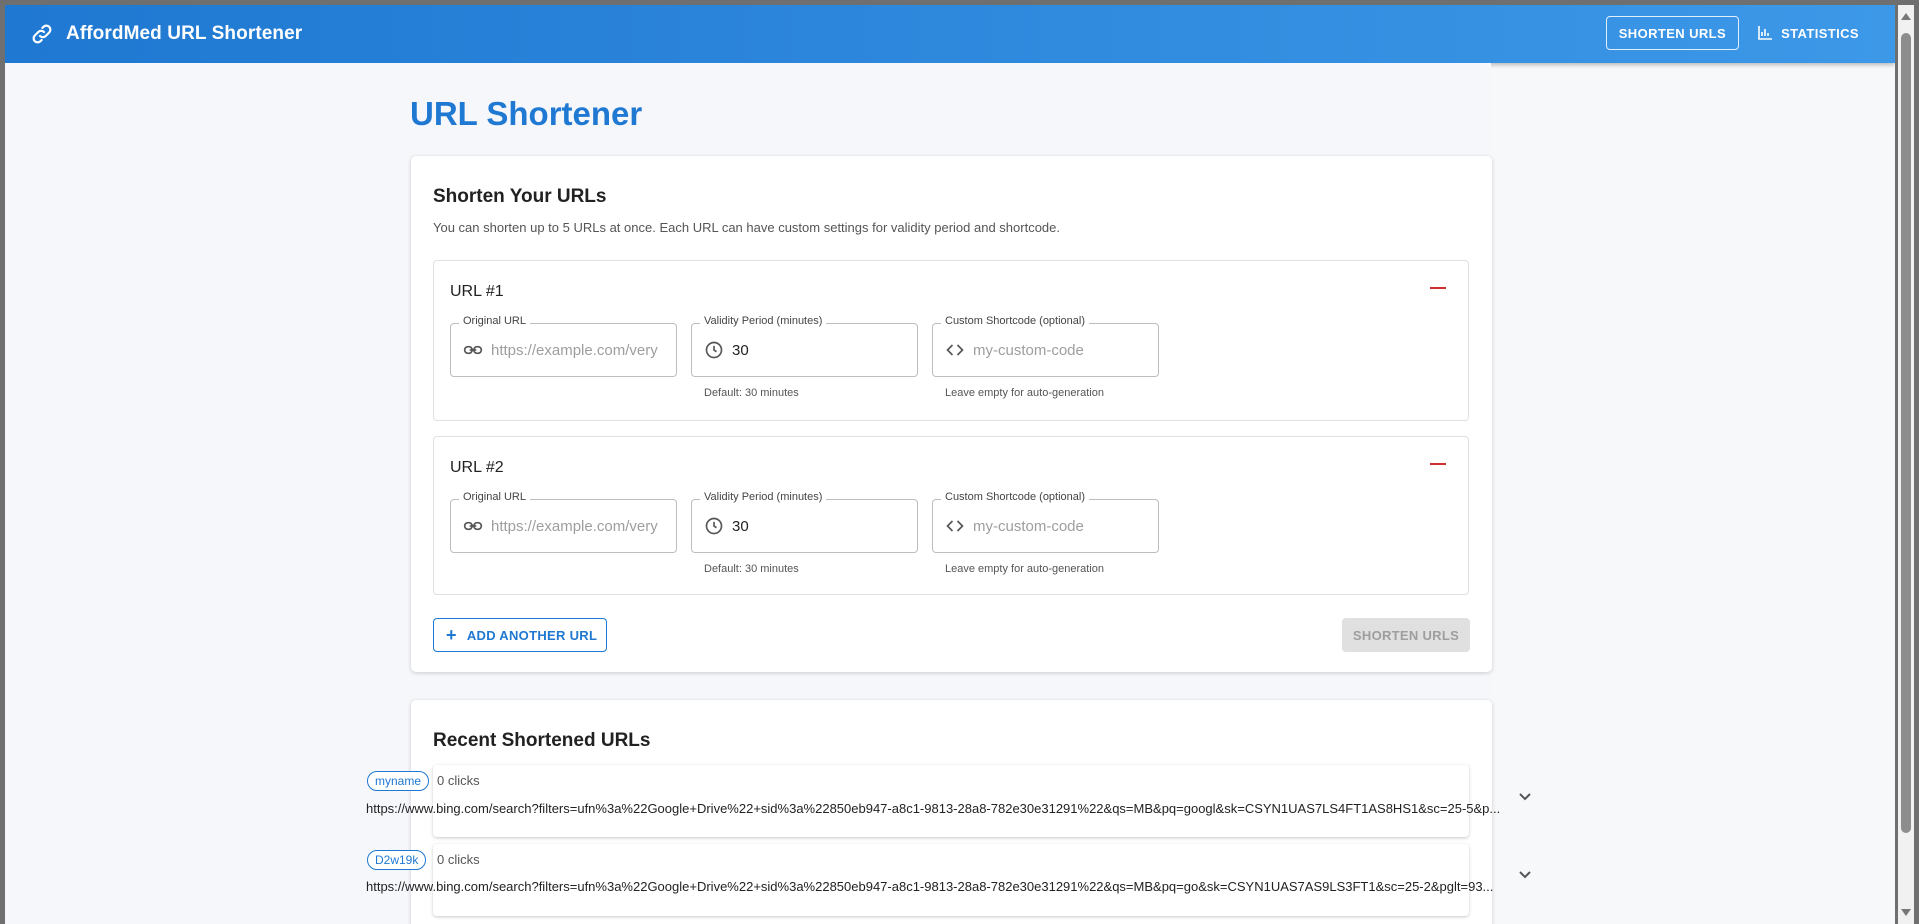 This screenshot has width=1919, height=924. I want to click on brand: AffordMed URL Shortener, so click(165, 34).